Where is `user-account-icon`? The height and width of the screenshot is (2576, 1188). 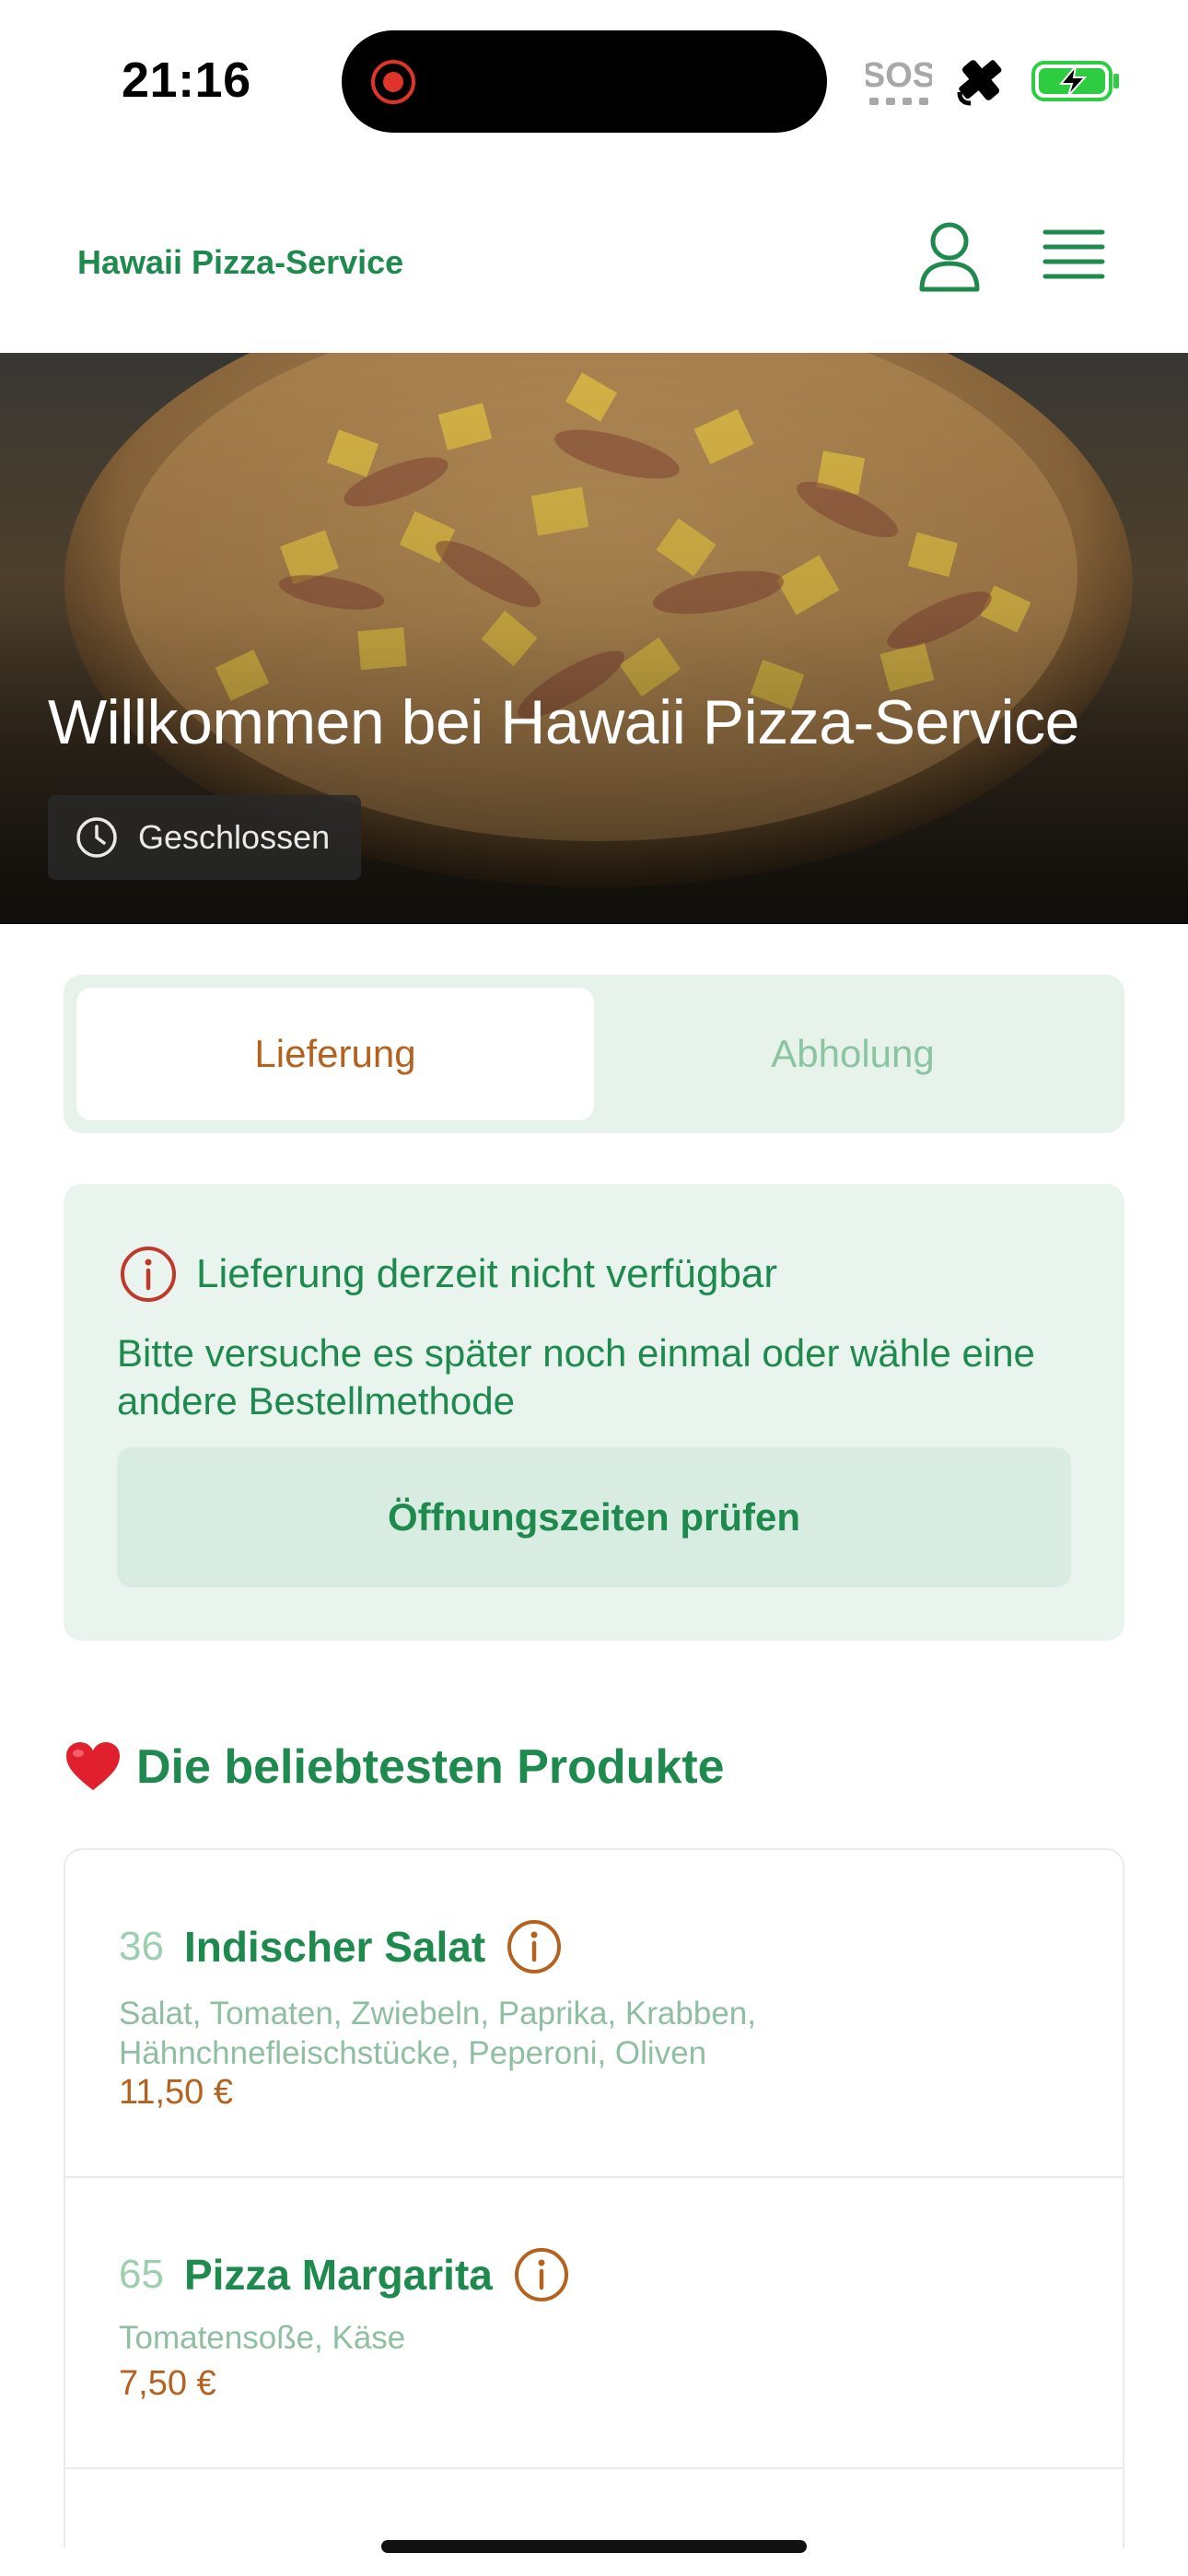
user-account-icon is located at coordinates (949, 257).